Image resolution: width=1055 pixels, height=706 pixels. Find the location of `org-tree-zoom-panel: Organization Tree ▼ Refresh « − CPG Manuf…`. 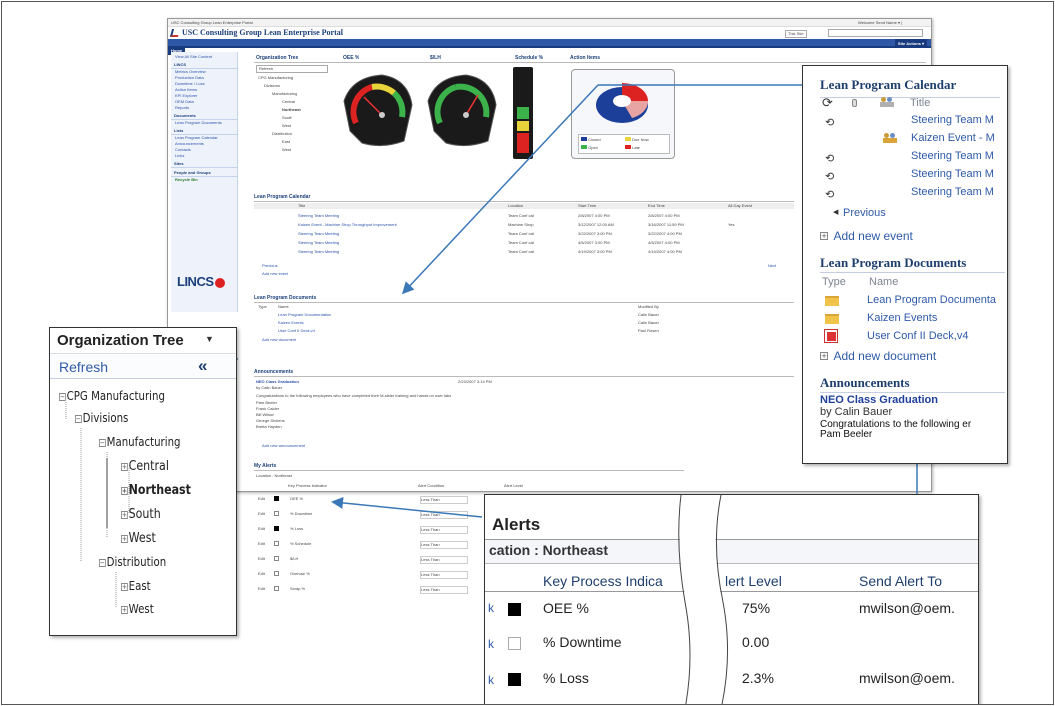

org-tree-zoom-panel: Organization Tree ▼ Refresh « − CPG Manuf… is located at coordinates (143, 481).